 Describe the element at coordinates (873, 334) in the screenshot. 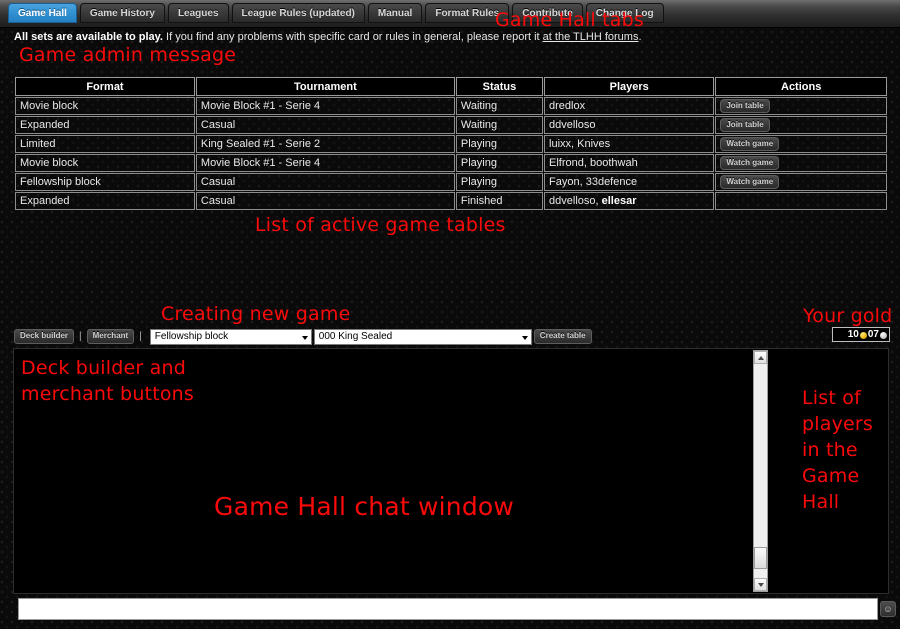

I see `silver-amount: 07` at that location.